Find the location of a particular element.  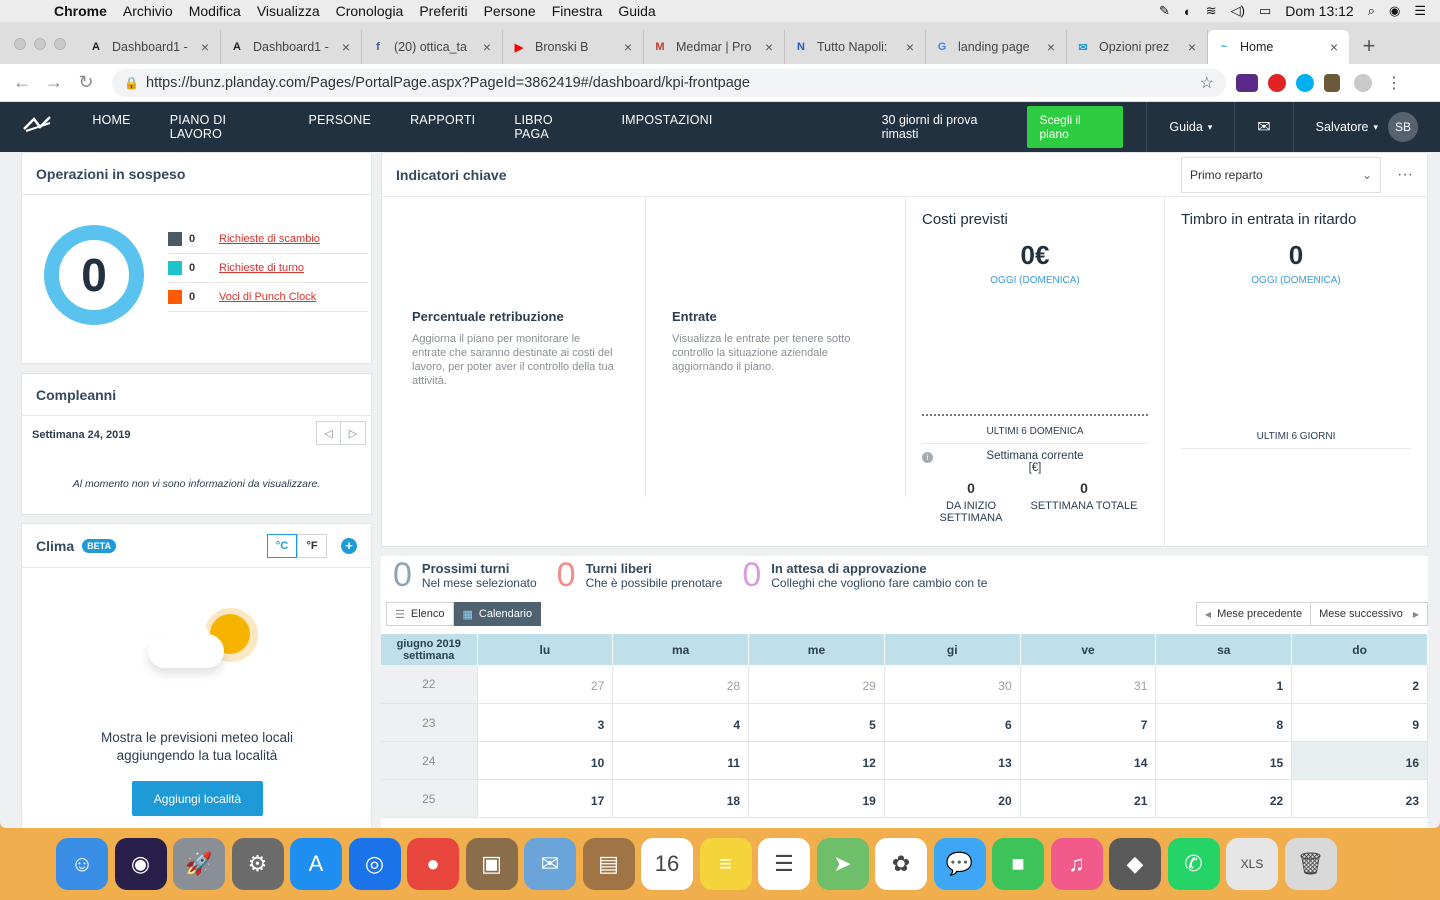

calendar-day-cell: 5 is located at coordinates (816, 722).